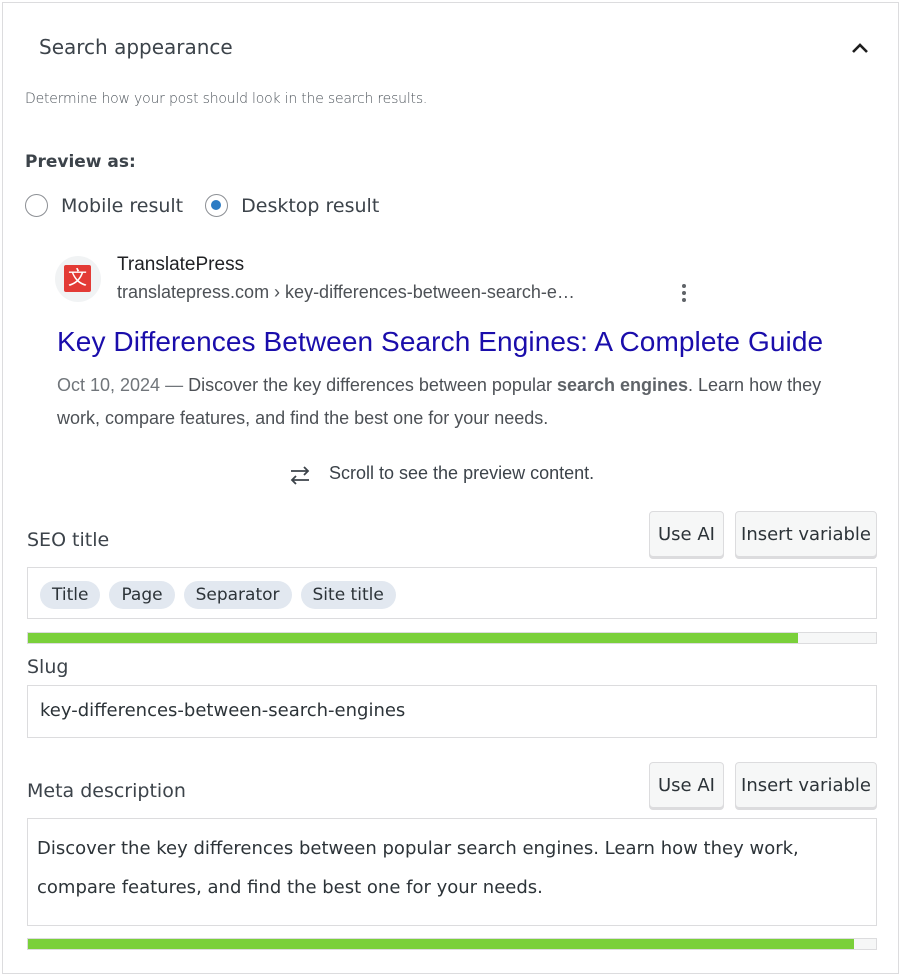 The height and width of the screenshot is (976, 902). I want to click on variable-chip-separator: Separator, so click(237, 595).